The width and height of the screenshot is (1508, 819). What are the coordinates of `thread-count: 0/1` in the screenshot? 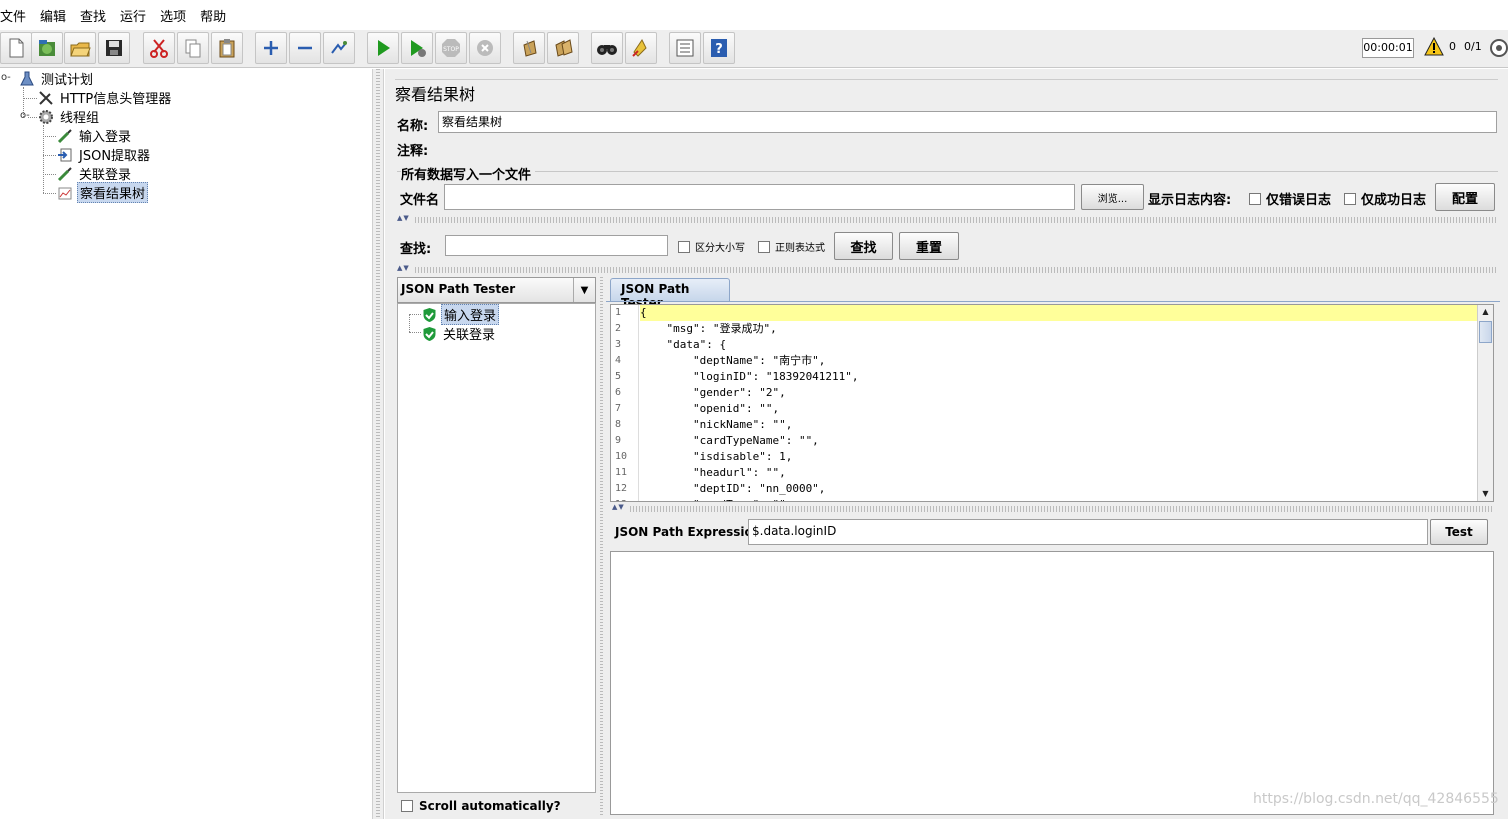 It's located at (1473, 46).